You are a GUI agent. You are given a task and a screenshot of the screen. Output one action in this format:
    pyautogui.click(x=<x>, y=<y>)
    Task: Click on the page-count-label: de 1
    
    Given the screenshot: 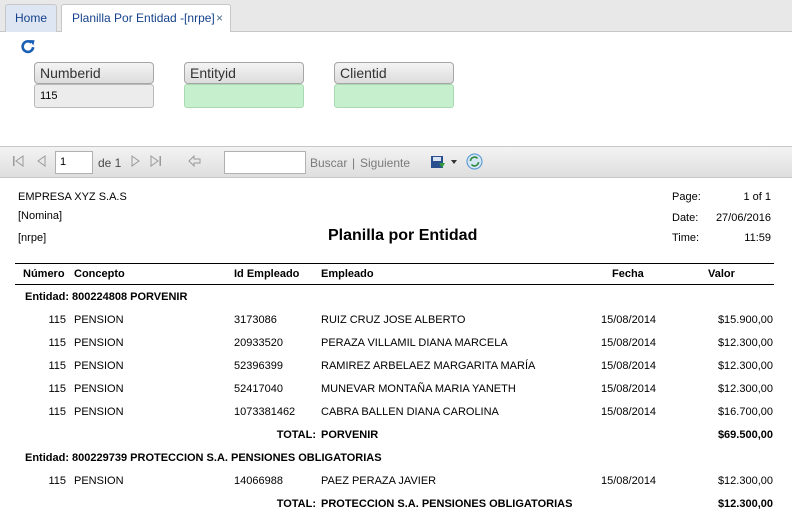 What is the action you would take?
    pyautogui.click(x=110, y=163)
    